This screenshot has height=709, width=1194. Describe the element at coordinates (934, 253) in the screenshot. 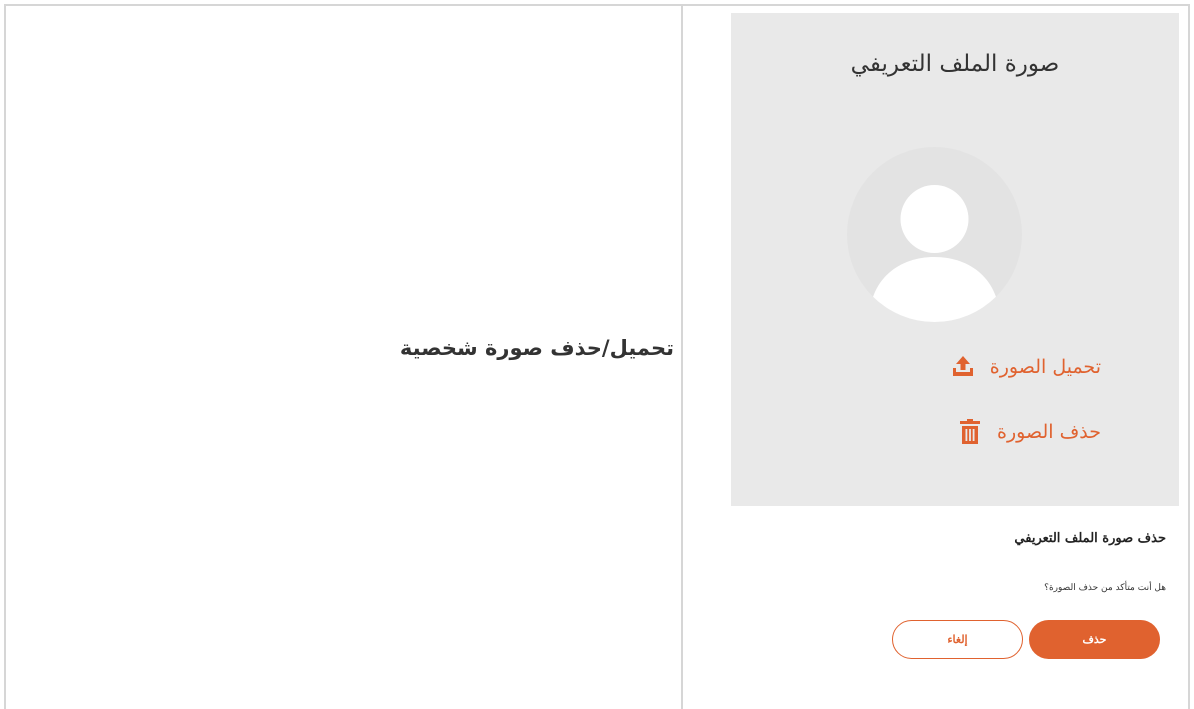

I see `default-user-silhouette-icon` at that location.